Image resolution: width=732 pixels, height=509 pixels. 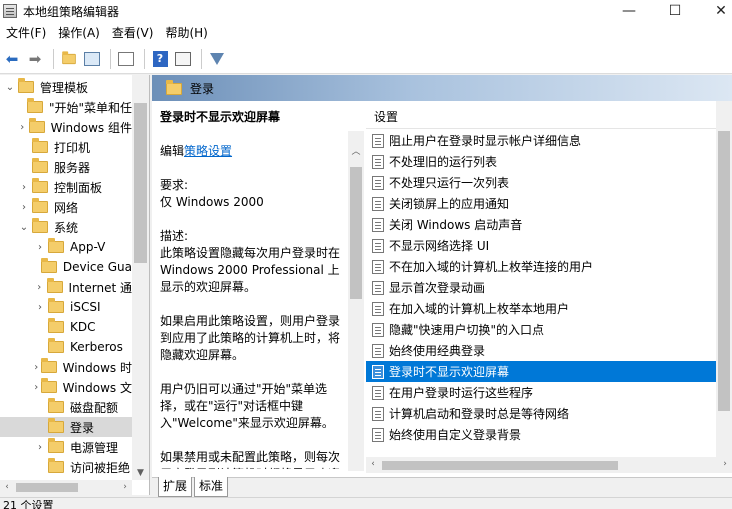 What do you see at coordinates (66, 307) in the screenshot?
I see `tree-item: › iSCSI` at bounding box center [66, 307].